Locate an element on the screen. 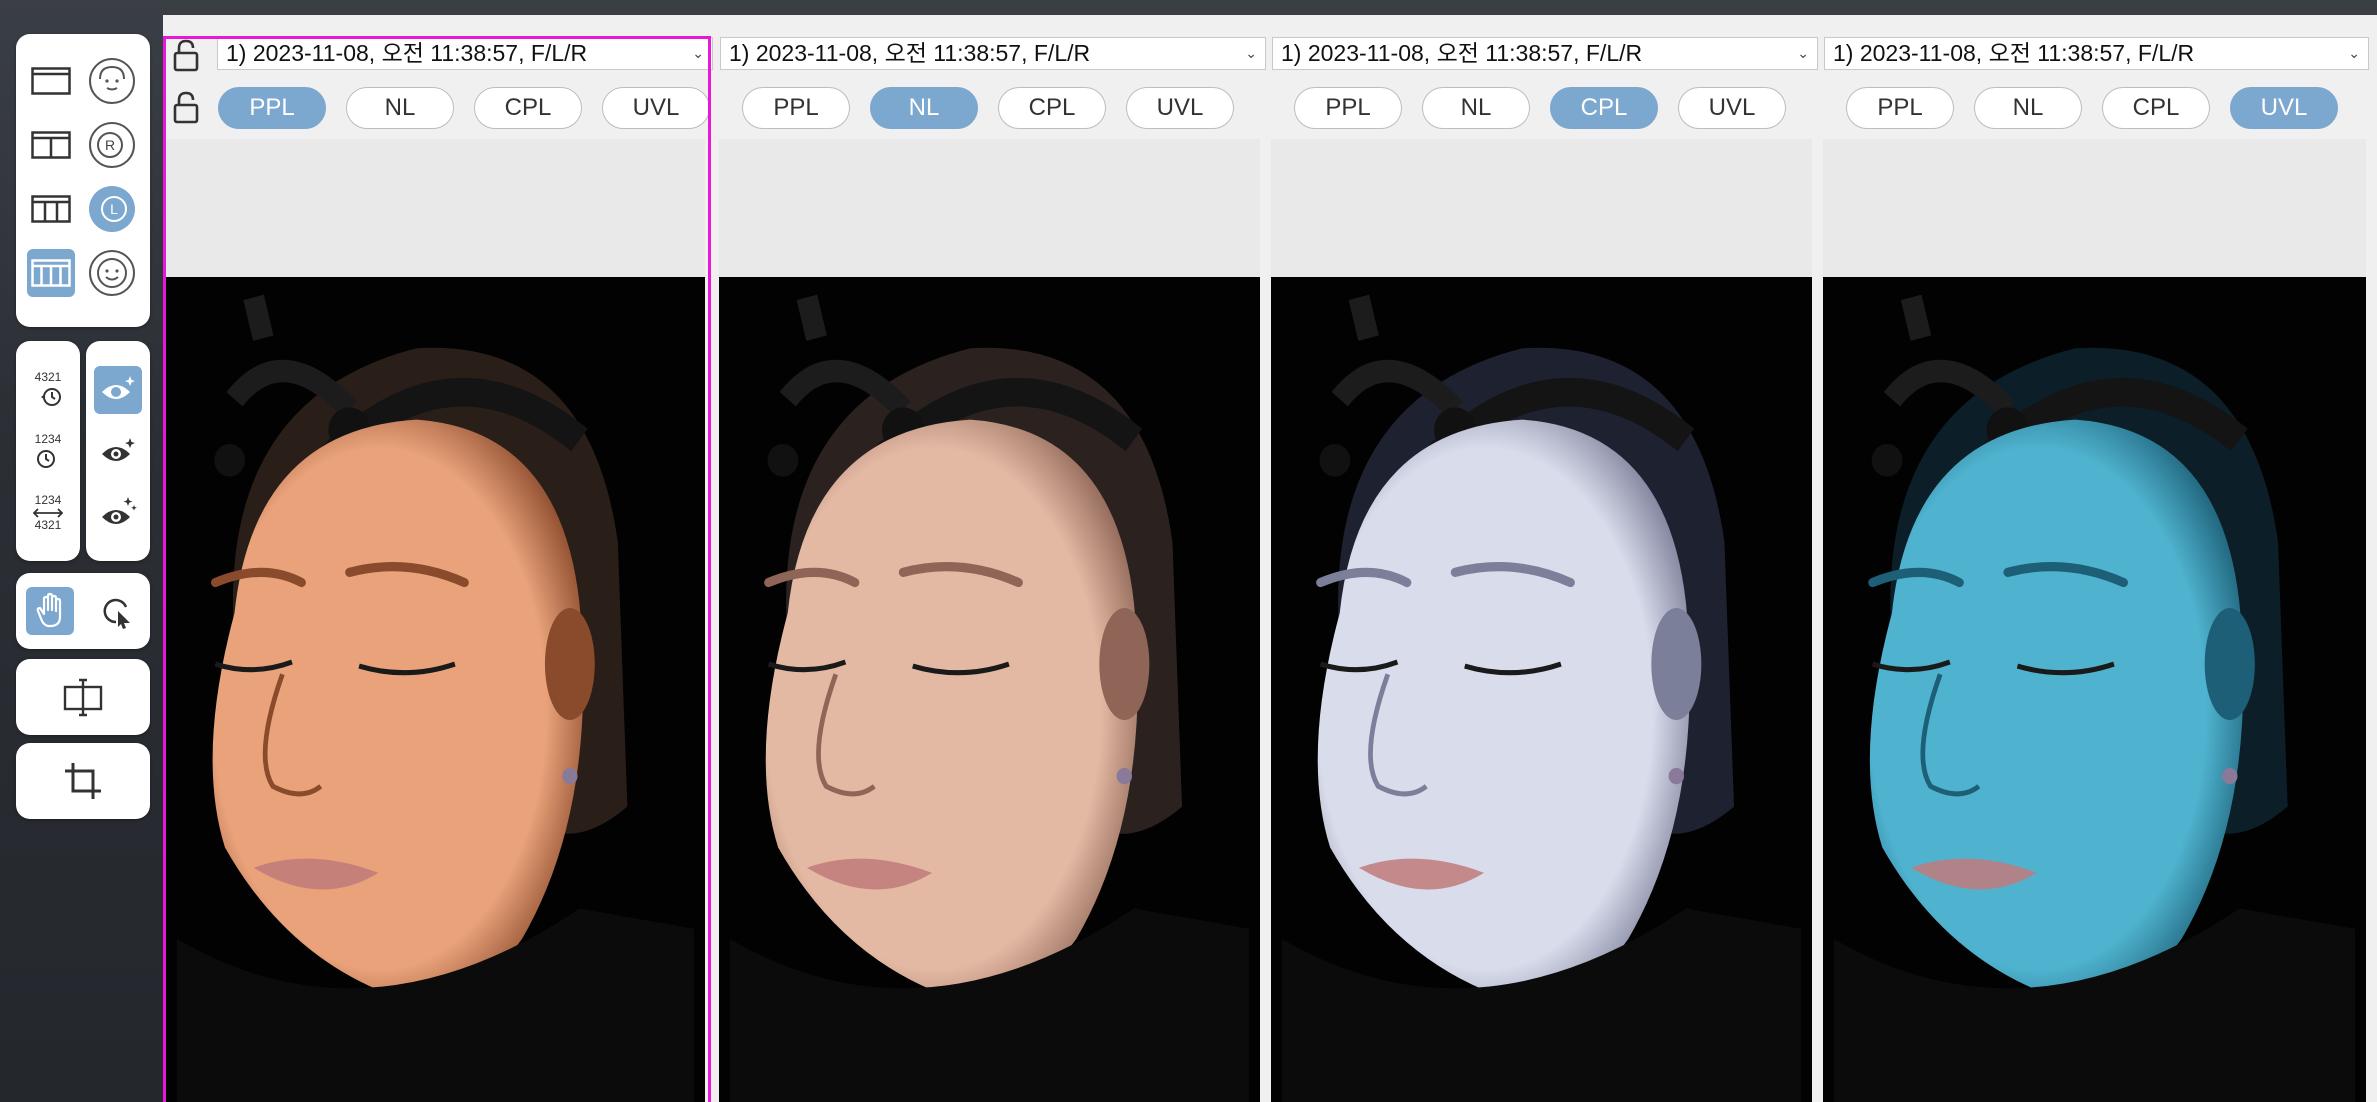 The height and width of the screenshot is (1102, 2377). swap-arrows-icon: 1234 4321 is located at coordinates (48, 512).